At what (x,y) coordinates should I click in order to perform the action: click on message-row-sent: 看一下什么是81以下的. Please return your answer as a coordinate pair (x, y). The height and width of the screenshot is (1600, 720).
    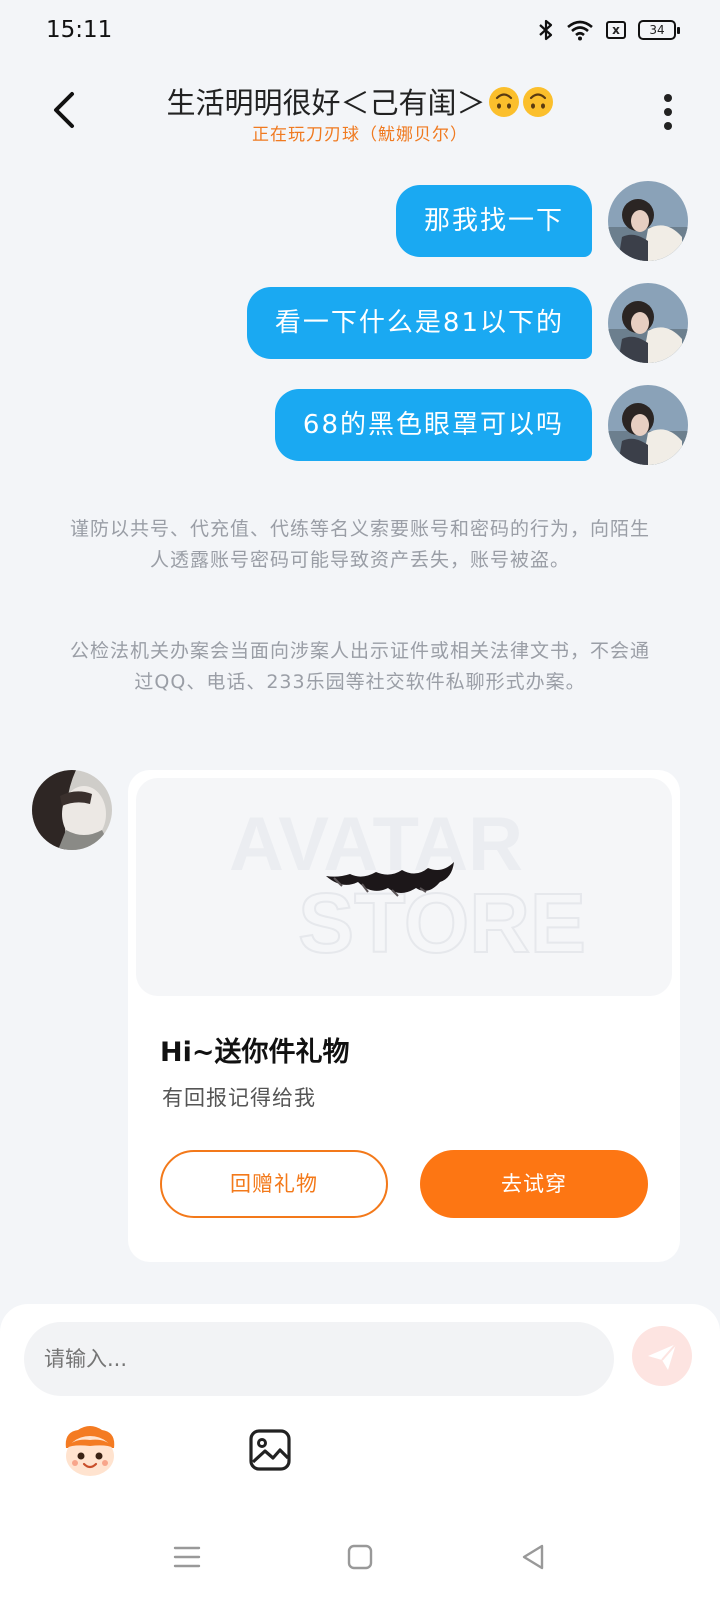
    Looking at the image, I should click on (467, 323).